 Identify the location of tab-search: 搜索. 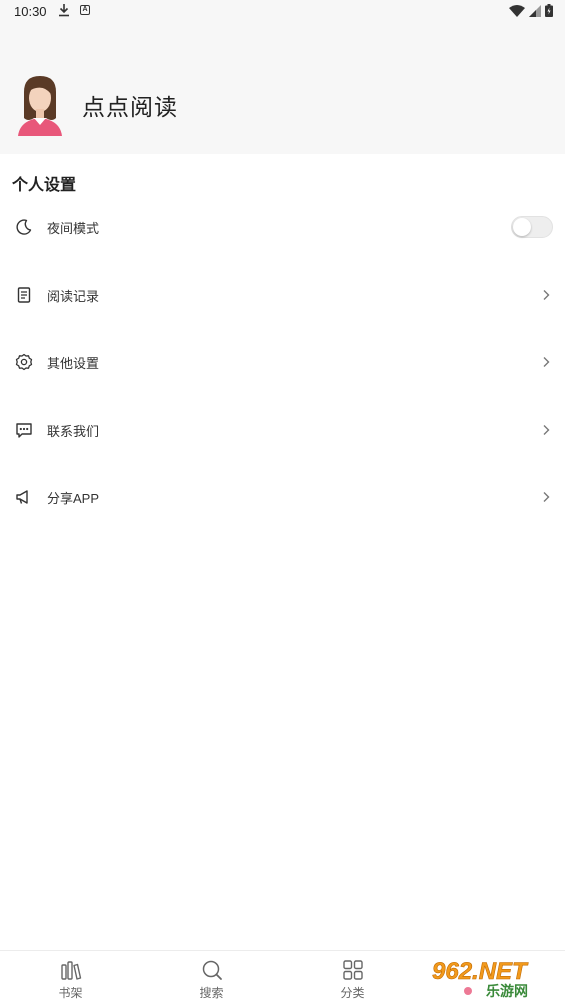
(211, 977).